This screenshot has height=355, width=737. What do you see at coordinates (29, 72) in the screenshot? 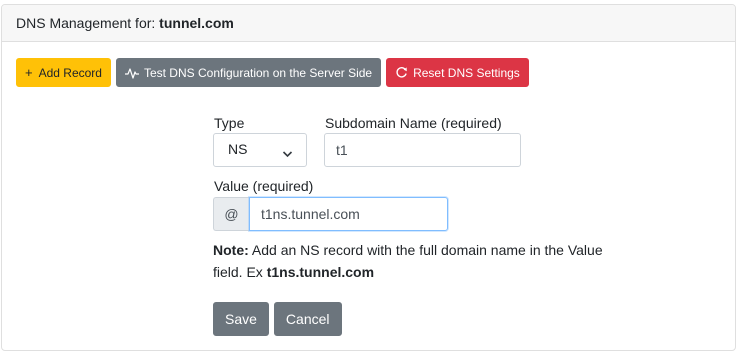
I see `plus-icon: +` at bounding box center [29, 72].